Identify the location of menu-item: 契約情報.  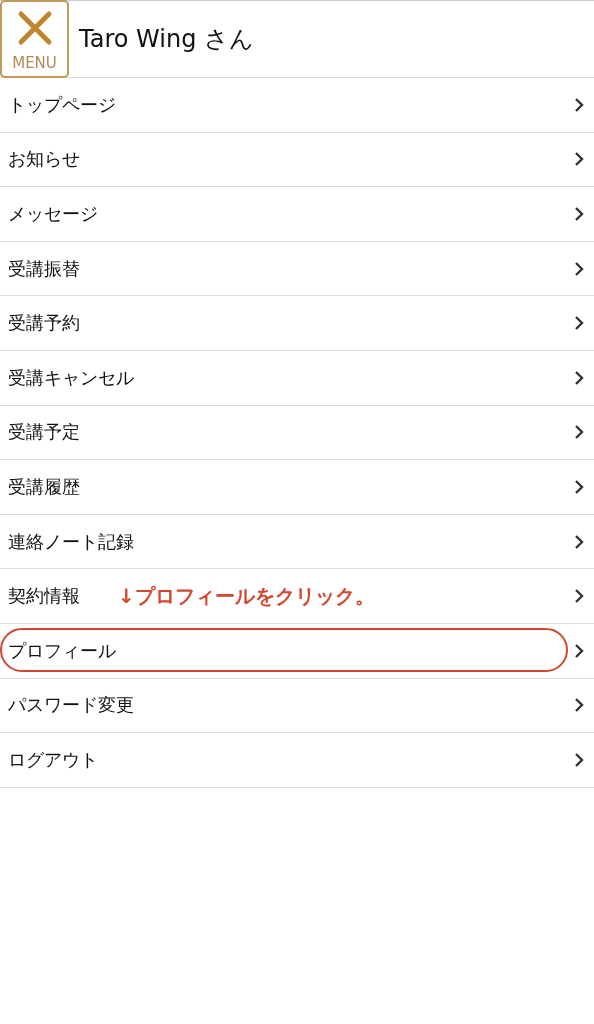
(44, 596).